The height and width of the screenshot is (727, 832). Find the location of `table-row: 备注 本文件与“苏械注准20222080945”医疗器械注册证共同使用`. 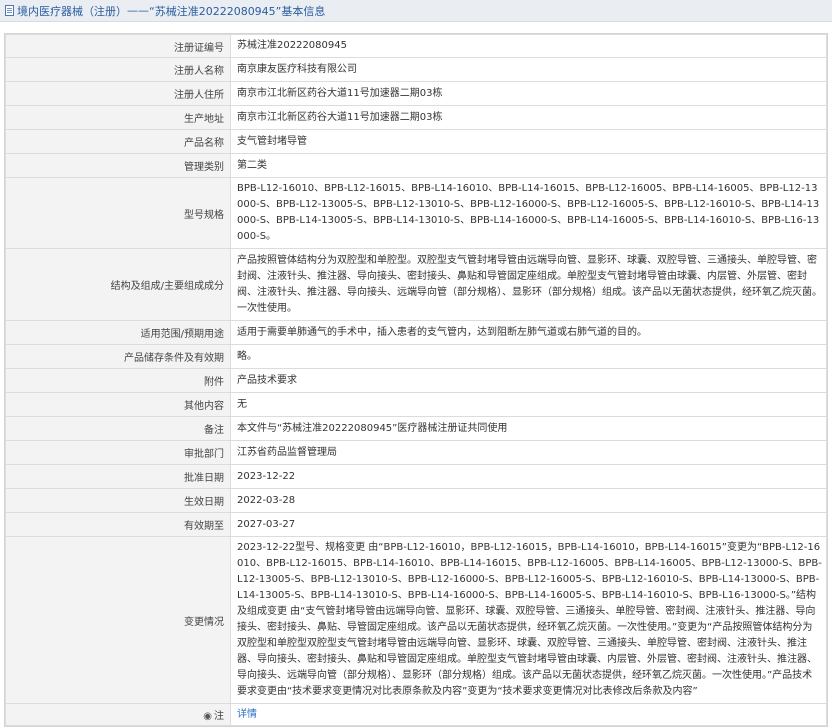

table-row: 备注 本文件与“苏械注准20222080945”医疗器械注册证共同使用 is located at coordinates (416, 428).